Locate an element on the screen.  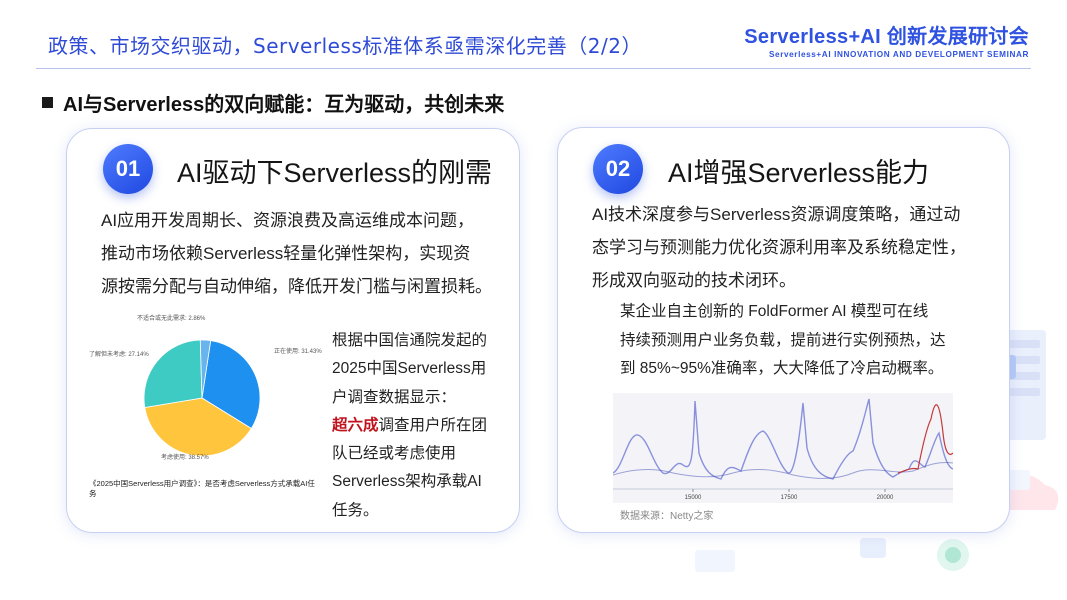
card-title: AI增强Serverless能力 is located at coordinates (799, 173).